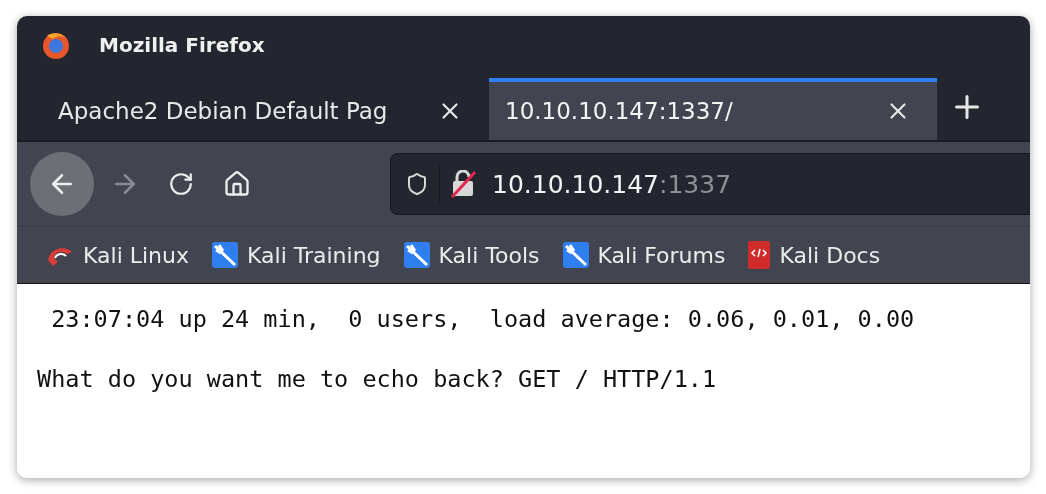 The image size is (1046, 494). I want to click on bookmark-link: Kali Linux, so click(117, 255).